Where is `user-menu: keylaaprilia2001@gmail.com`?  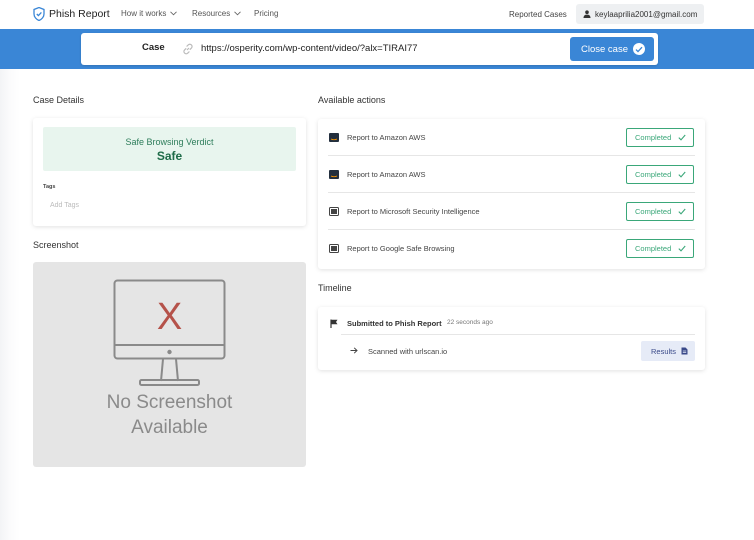
user-menu: keylaaprilia2001@gmail.com is located at coordinates (640, 14).